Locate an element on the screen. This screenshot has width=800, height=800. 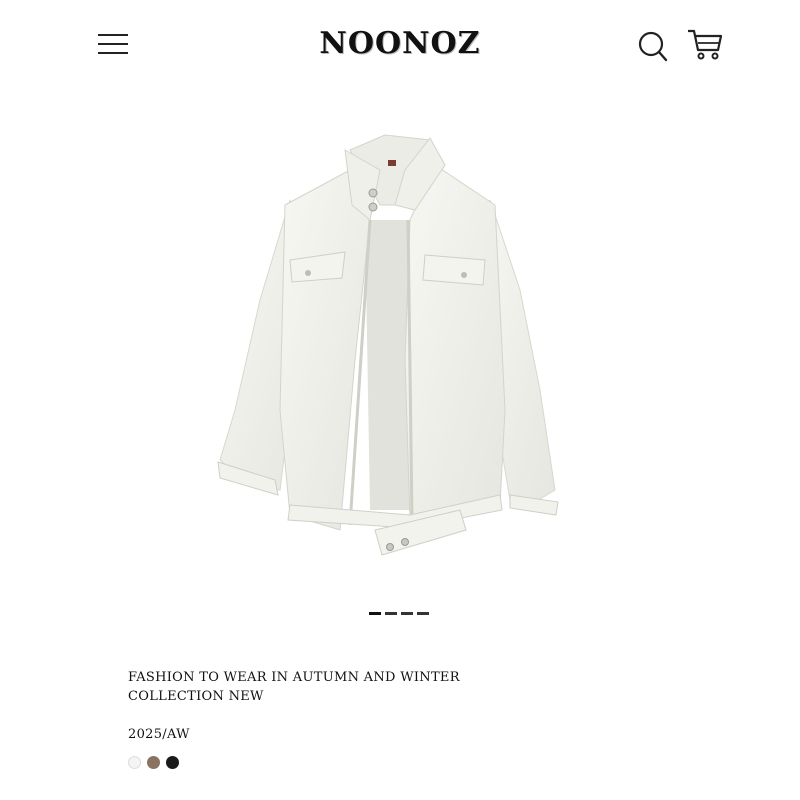
season-label: 2025/AW is located at coordinates (159, 734).